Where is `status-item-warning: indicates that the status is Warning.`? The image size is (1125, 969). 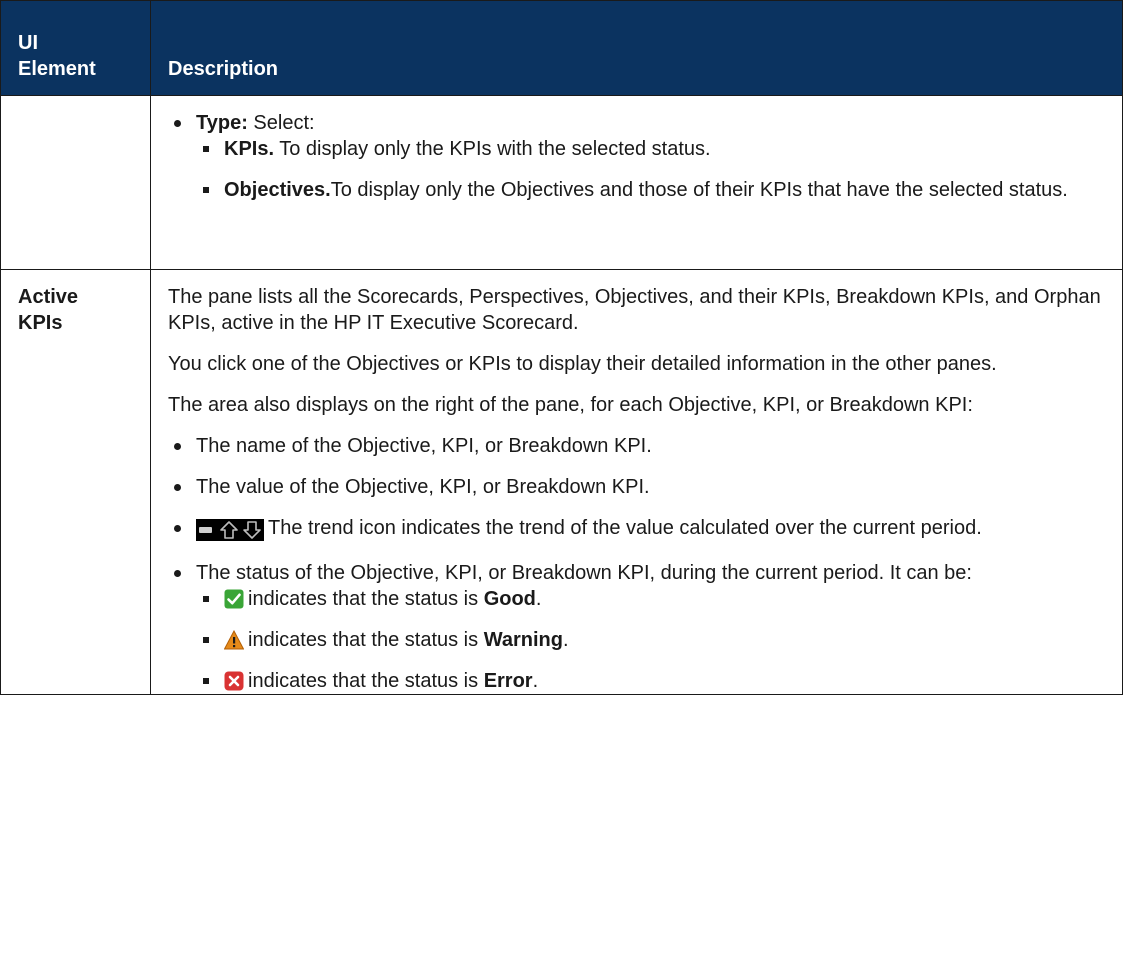
status-item-warning: indicates that the status is Warning. is located at coordinates (651, 640).